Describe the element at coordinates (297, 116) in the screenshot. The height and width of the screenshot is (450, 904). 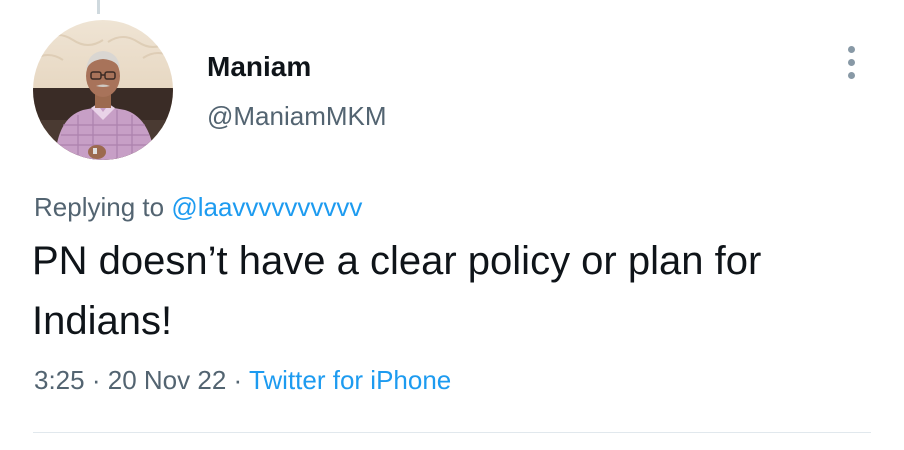
I see `author-handle: @ManiamMKM` at that location.